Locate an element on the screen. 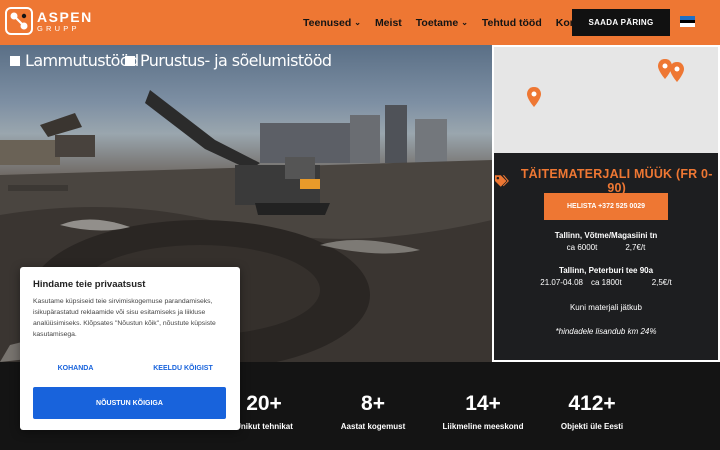 This screenshot has width=720, height=450. stat-value: 14+ is located at coordinates (483, 403).